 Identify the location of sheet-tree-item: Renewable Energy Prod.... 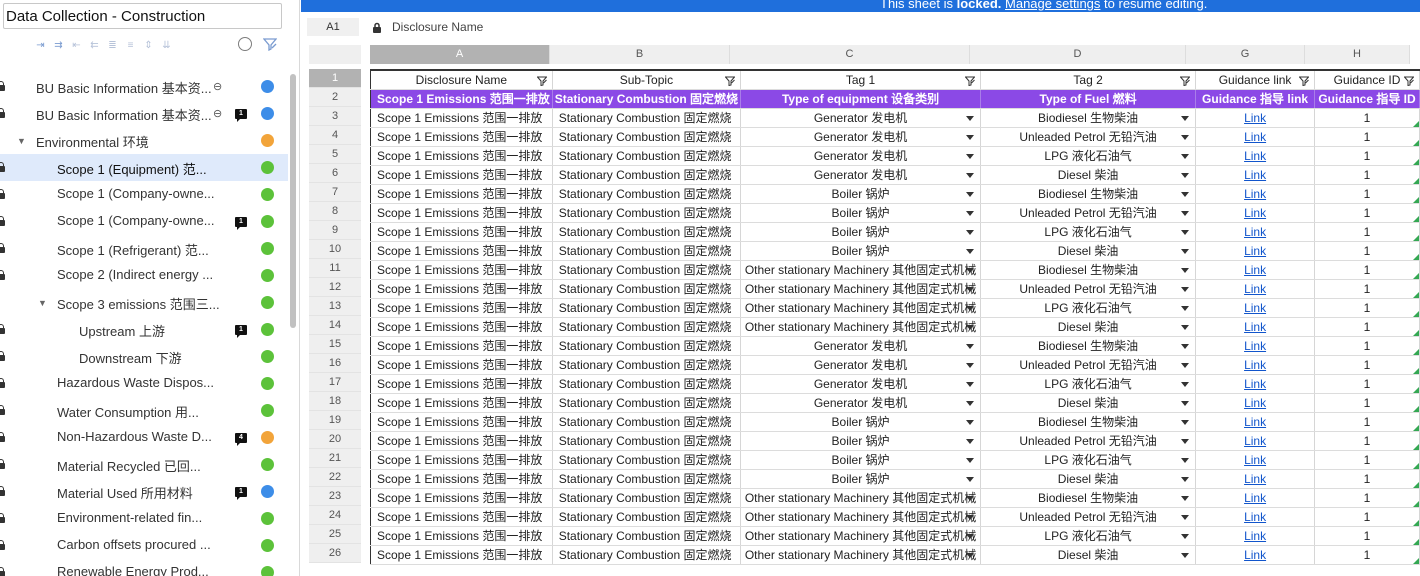
(144, 567).